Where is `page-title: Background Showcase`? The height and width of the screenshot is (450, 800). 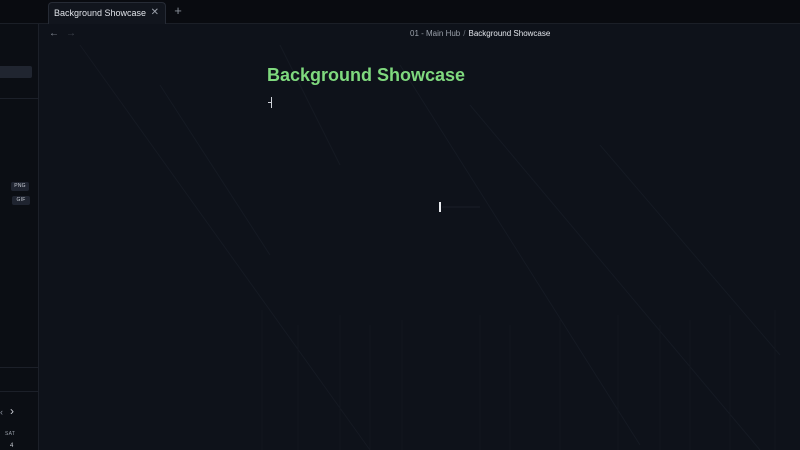 page-title: Background Showcase is located at coordinates (366, 75).